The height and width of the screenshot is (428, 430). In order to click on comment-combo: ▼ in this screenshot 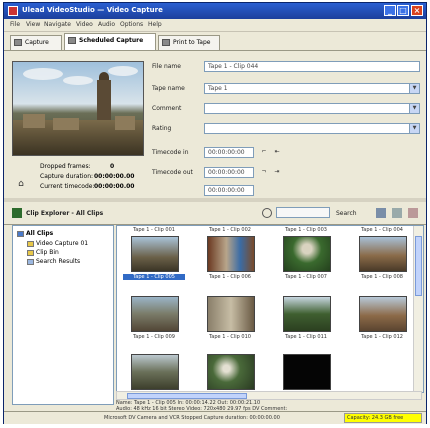, I will do `click(312, 108)`.